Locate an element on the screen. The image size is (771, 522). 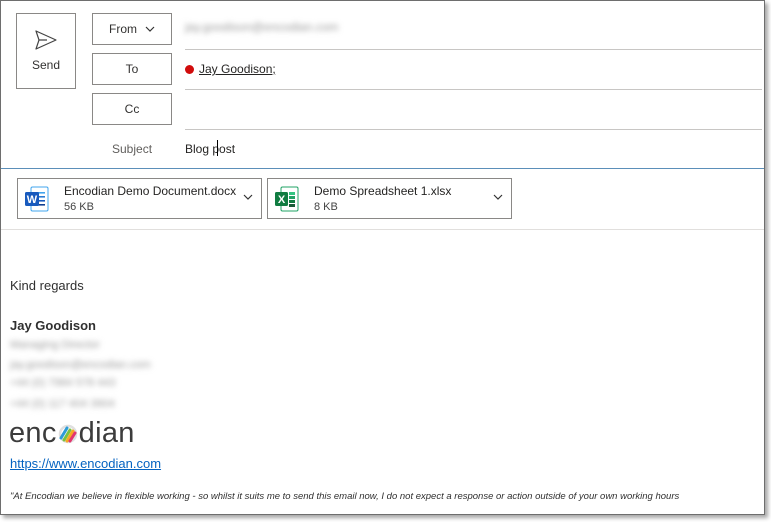
cc-label: Cc is located at coordinates (132, 109).